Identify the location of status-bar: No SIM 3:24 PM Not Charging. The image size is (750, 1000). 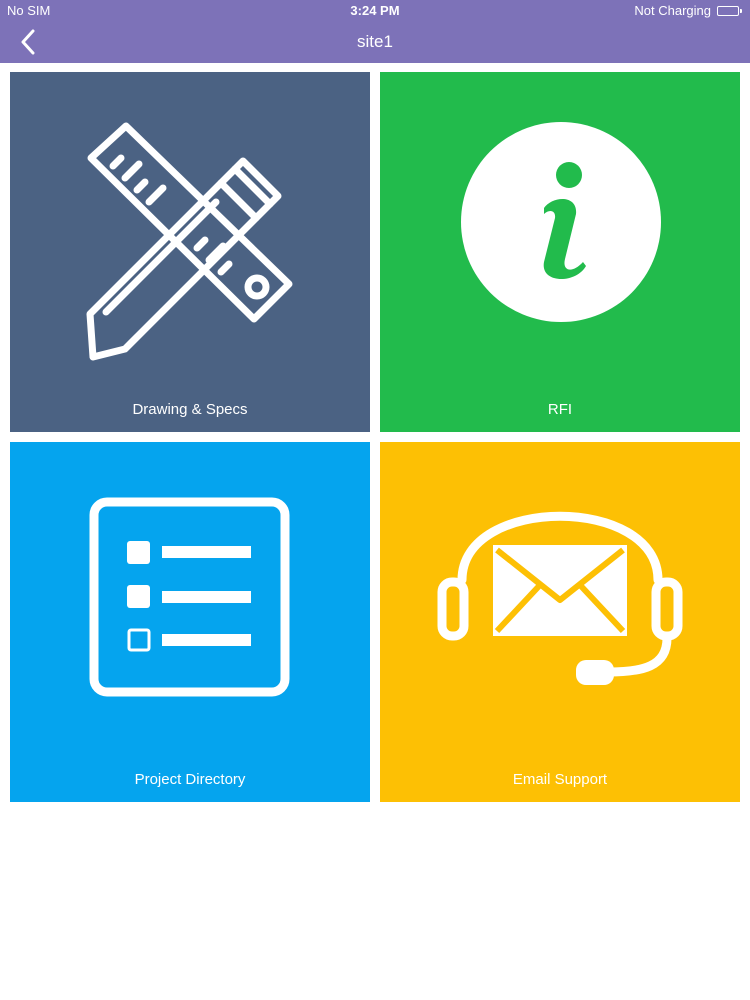
(375, 11).